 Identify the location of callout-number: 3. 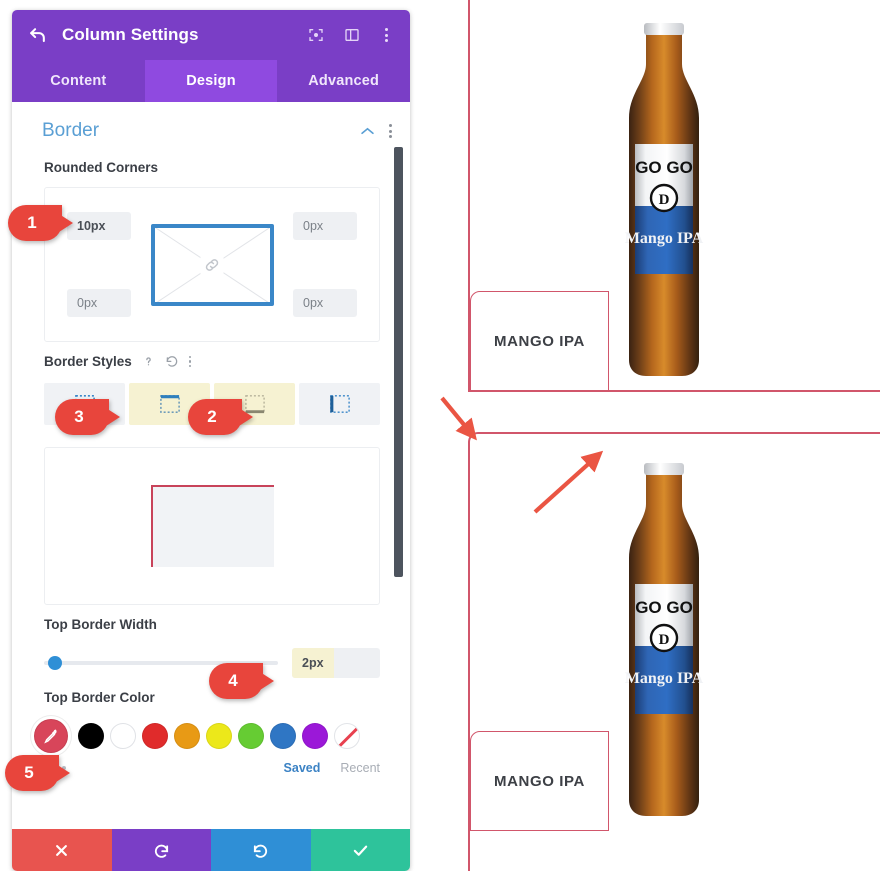
(79, 416).